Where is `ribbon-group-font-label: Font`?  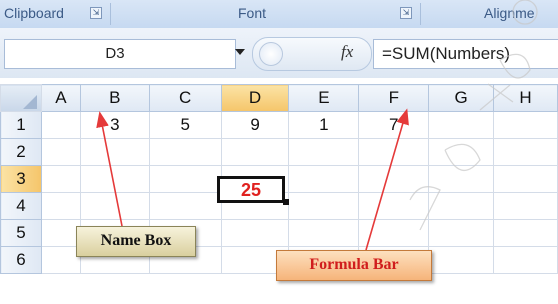 ribbon-group-font-label: Font is located at coordinates (252, 13).